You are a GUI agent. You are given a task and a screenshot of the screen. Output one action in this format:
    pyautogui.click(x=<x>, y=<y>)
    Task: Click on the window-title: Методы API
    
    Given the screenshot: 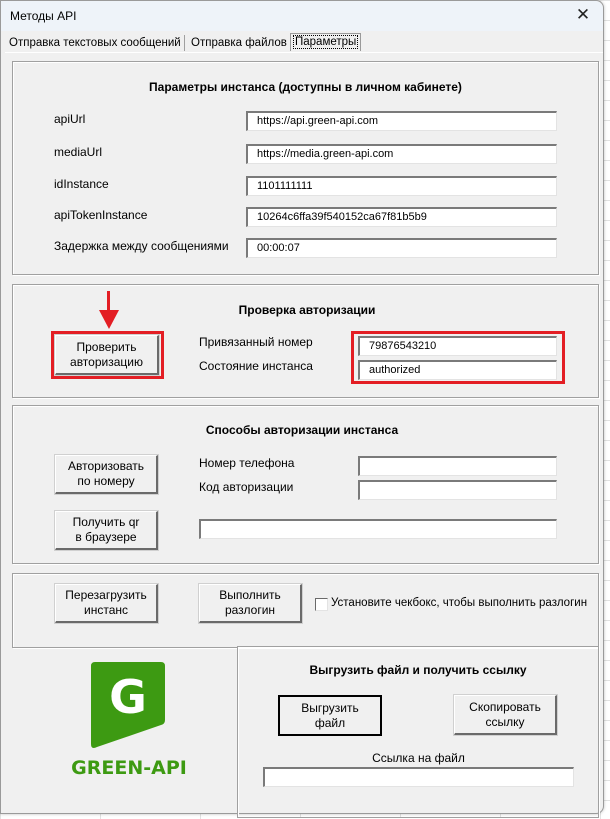 What is the action you would take?
    pyautogui.click(x=43, y=16)
    